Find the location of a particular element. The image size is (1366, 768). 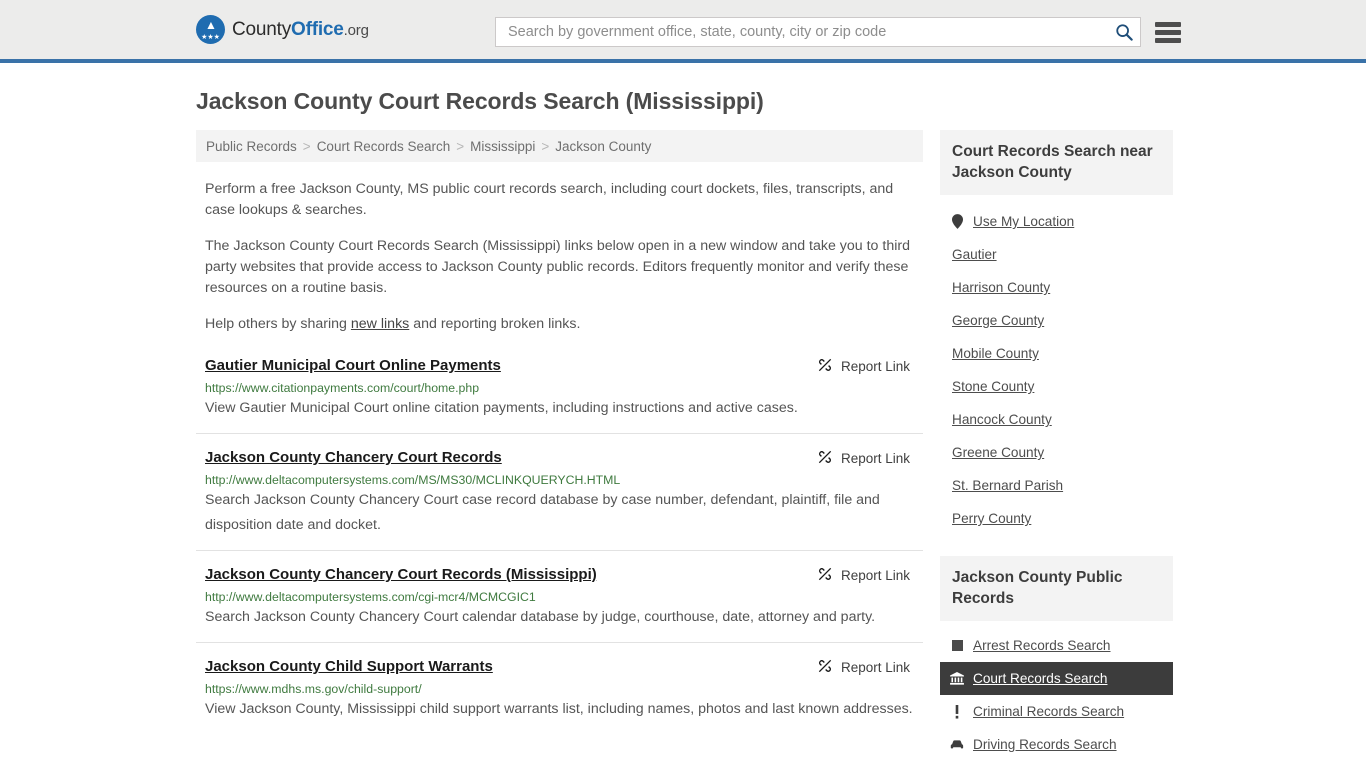

sidebar-public-records-item: Criminal Records Search is located at coordinates (1056, 711).